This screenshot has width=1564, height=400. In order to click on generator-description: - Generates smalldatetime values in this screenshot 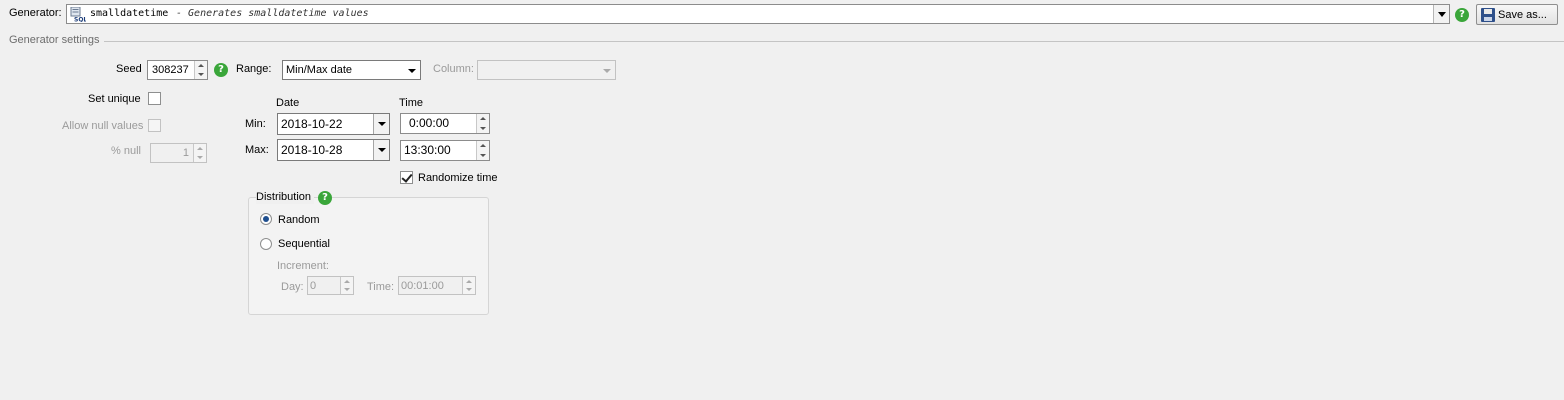, I will do `click(272, 13)`.